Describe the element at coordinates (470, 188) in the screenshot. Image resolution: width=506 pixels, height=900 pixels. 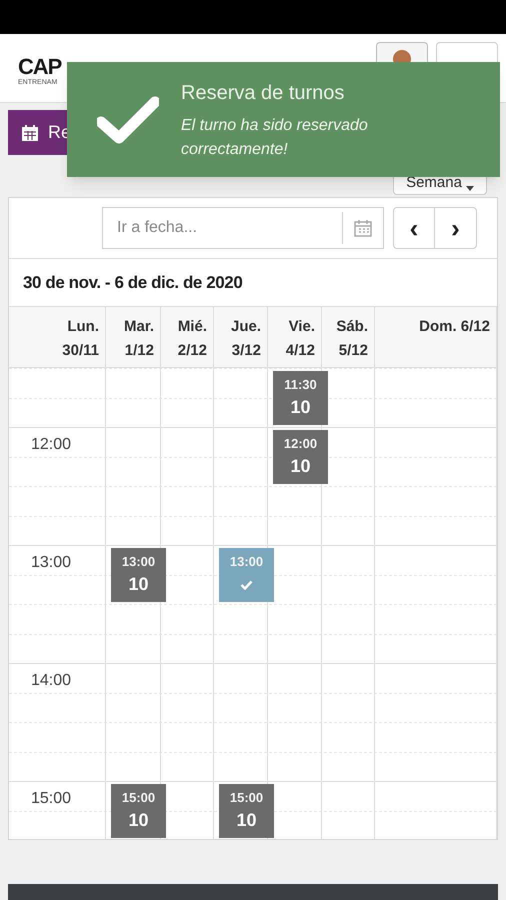
I see `caret-icon` at that location.